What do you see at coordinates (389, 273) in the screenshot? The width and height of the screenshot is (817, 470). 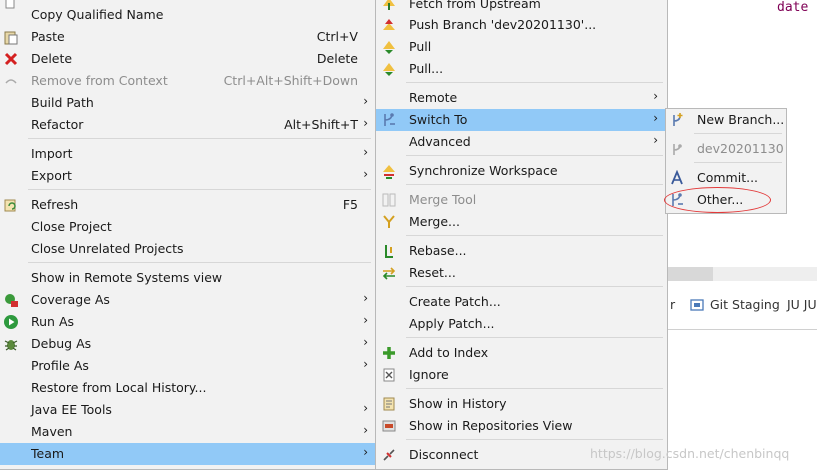 I see `reset-icon` at bounding box center [389, 273].